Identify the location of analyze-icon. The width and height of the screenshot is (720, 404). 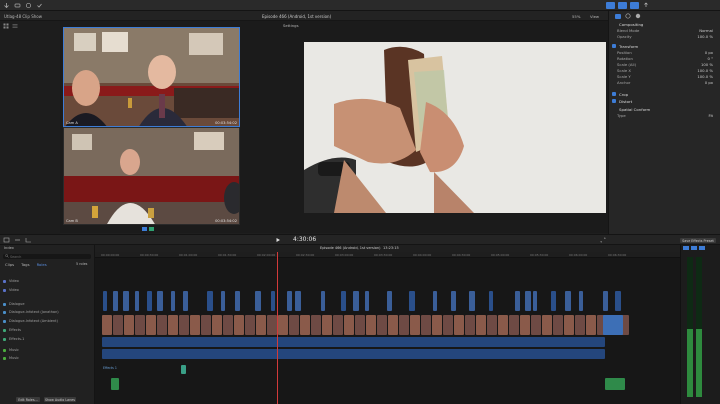
(28, 5).